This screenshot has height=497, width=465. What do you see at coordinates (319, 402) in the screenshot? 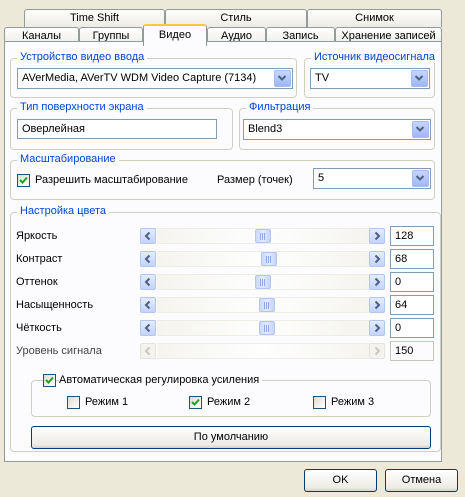
I see `mode3-checkbox` at bounding box center [319, 402].